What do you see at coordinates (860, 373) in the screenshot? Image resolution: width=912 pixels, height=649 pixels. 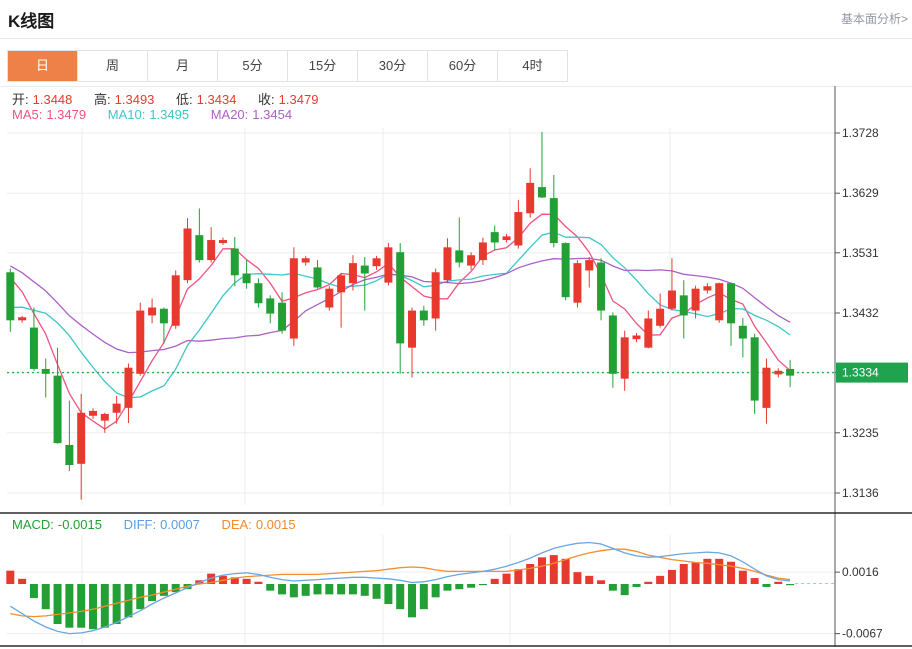 I see `current-price-tag-value: 1.3334` at bounding box center [860, 373].